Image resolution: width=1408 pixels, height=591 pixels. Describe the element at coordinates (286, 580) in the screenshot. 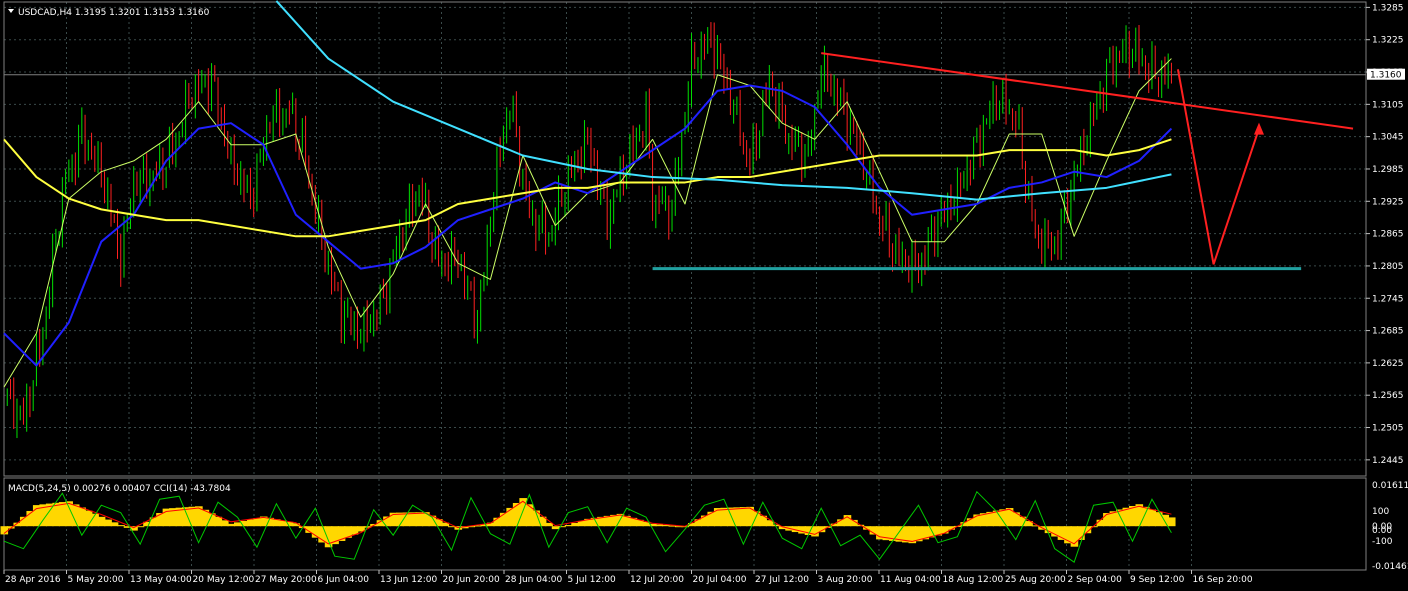

I see `time-tick-label: 27 May 20:00` at that location.